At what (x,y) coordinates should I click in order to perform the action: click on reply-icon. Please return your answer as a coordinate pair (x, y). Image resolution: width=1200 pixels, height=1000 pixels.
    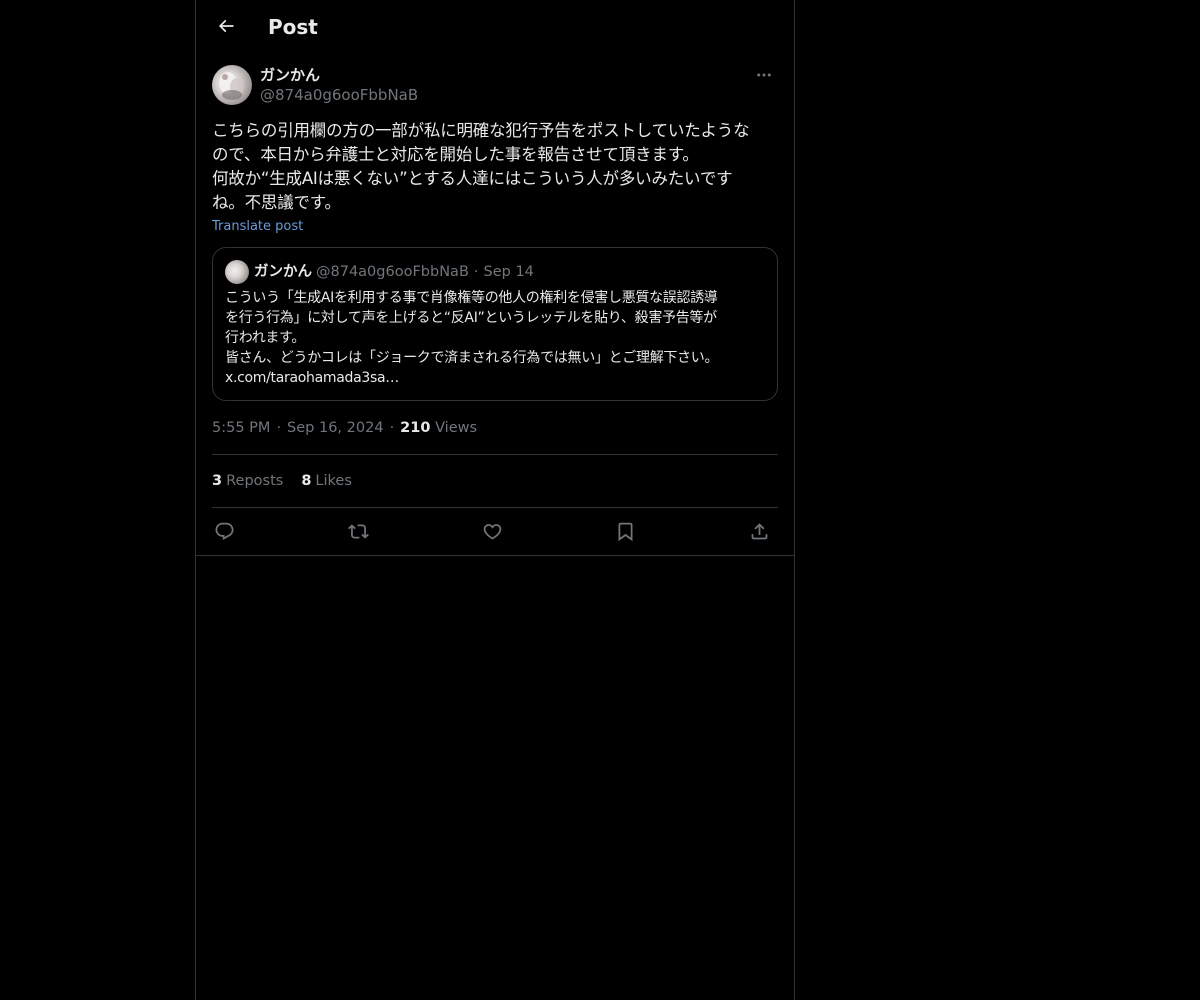
    Looking at the image, I should click on (224, 531).